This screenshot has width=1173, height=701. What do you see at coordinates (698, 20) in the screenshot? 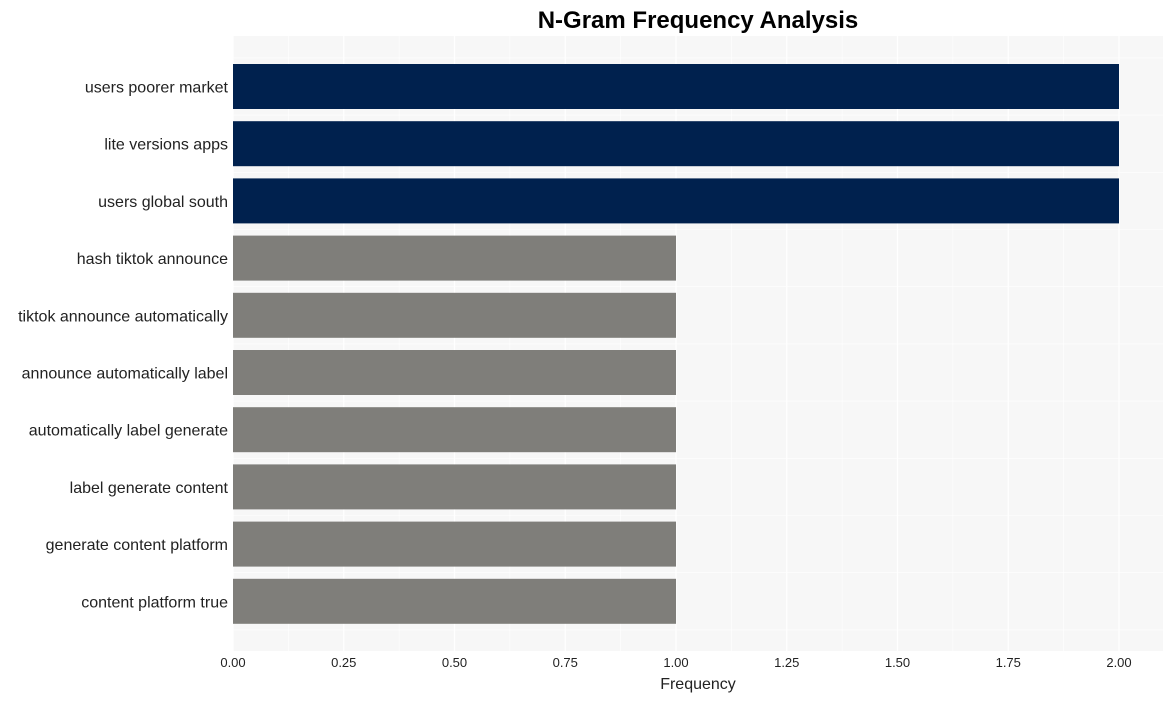
I see `chart-title: N-Gram Frequency Analysis` at bounding box center [698, 20].